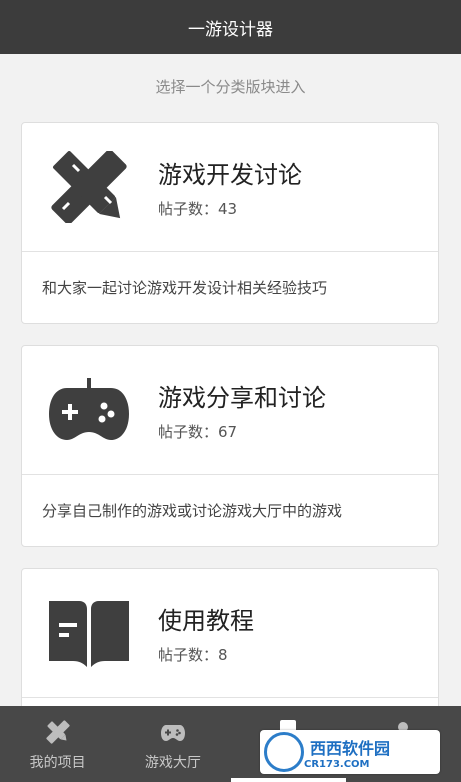 The height and width of the screenshot is (782, 461). I want to click on app-header: 一游设计器, so click(230, 27).